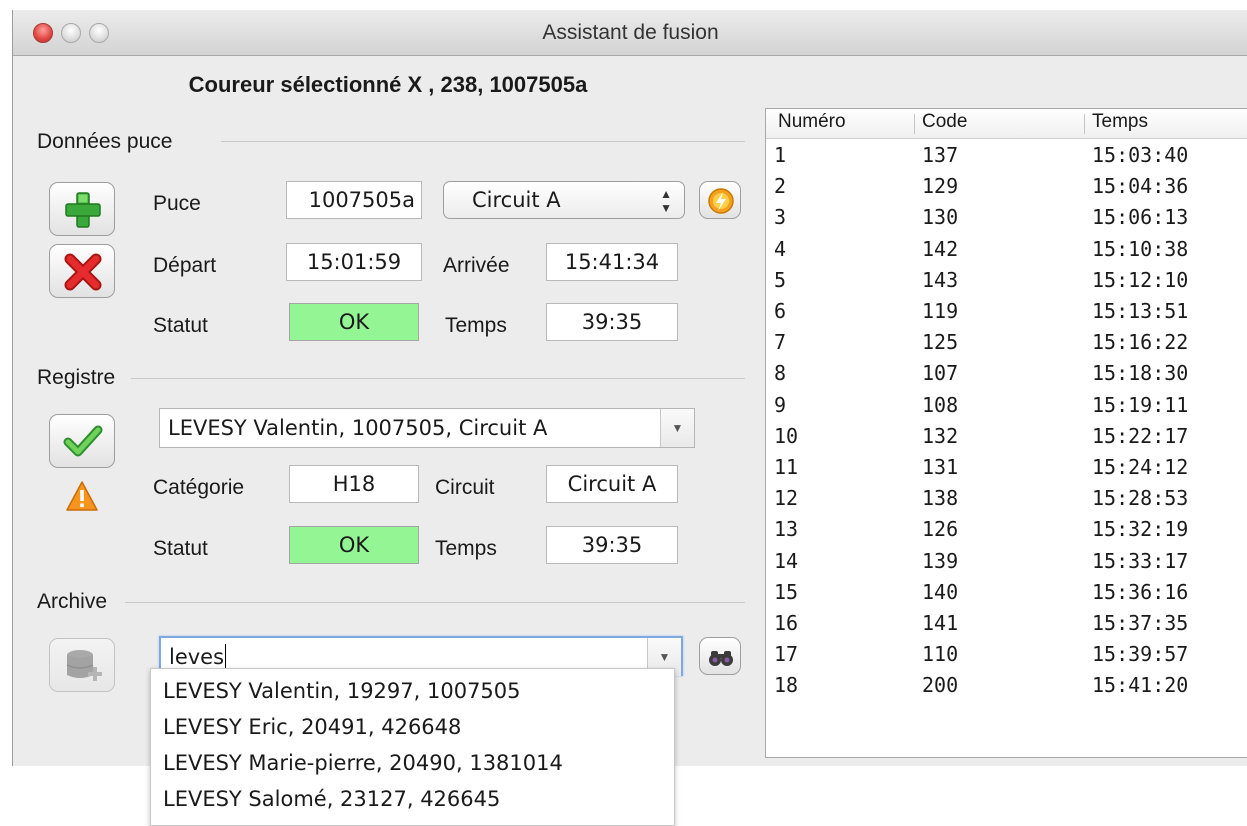 The height and width of the screenshot is (826, 1247). Describe the element at coordinates (331, 799) in the screenshot. I see `suggestion-item: LEVESY Salomé, 23127, 426645` at that location.